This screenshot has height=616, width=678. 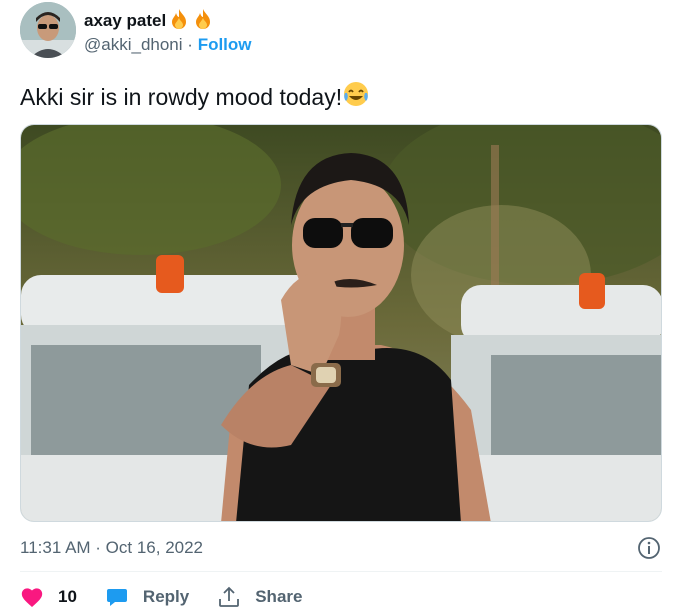 What do you see at coordinates (279, 596) in the screenshot?
I see `share-label: Share` at bounding box center [279, 596].